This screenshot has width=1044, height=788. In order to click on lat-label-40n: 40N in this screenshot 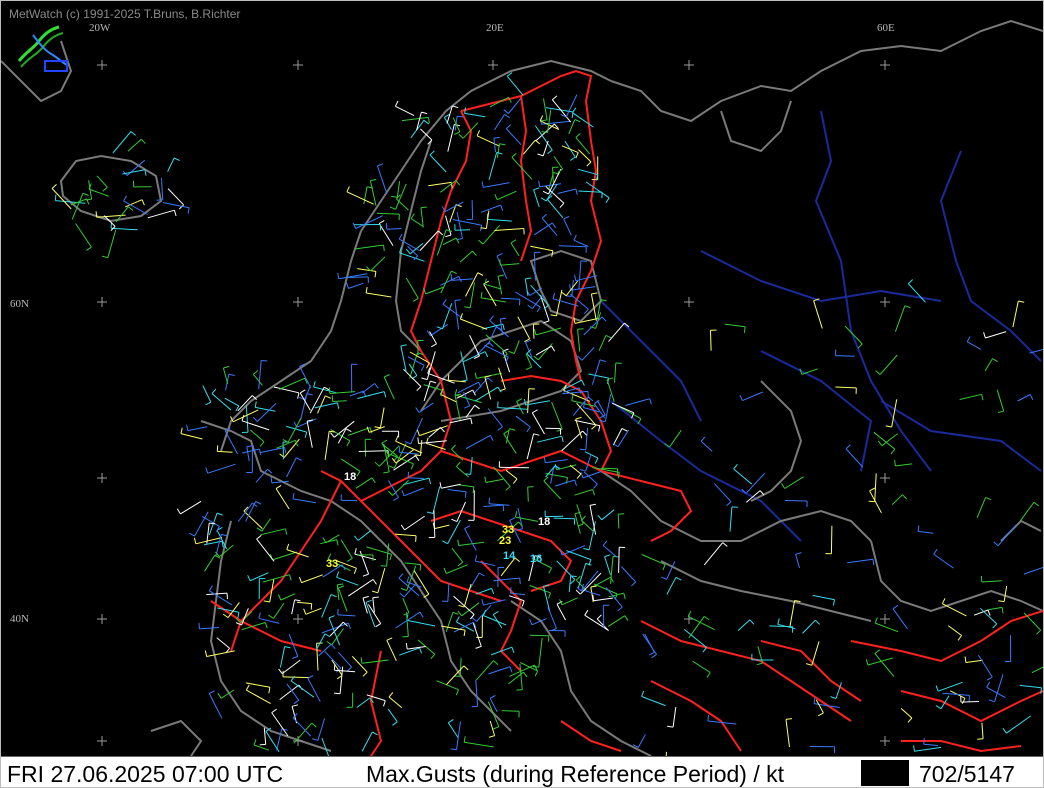, I will do `click(19, 619)`.